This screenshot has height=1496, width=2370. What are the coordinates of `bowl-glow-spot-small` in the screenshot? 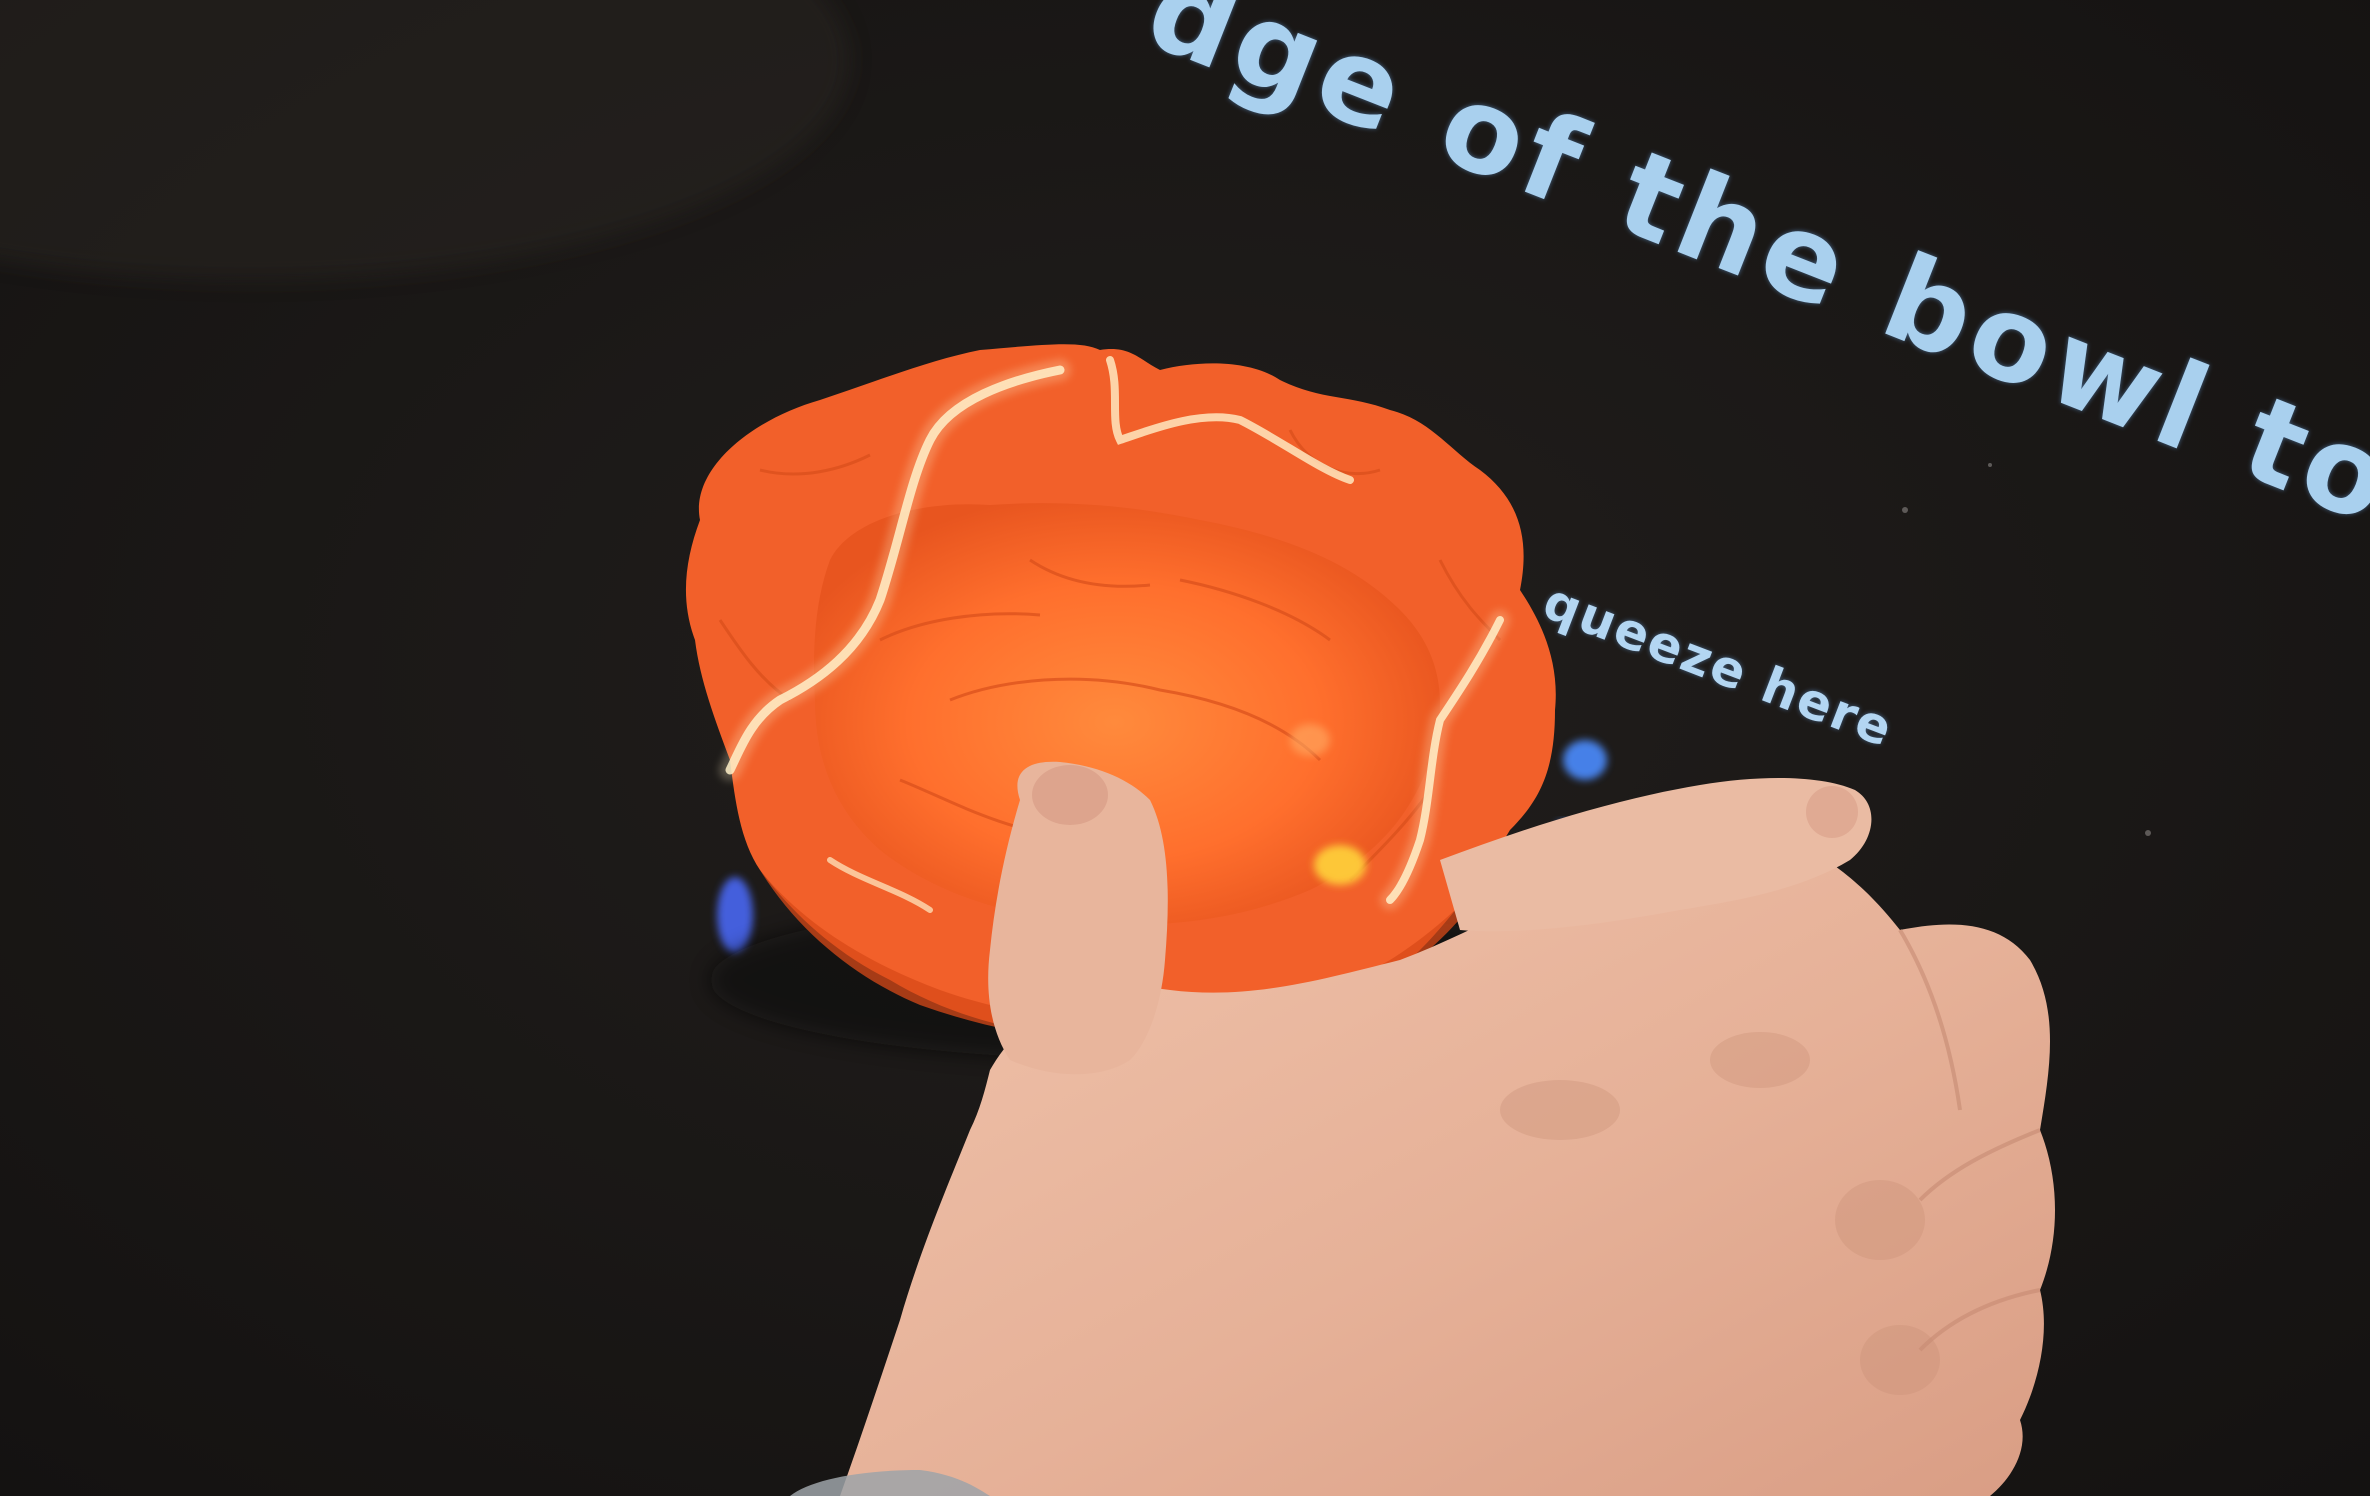 It's located at (1310, 740).